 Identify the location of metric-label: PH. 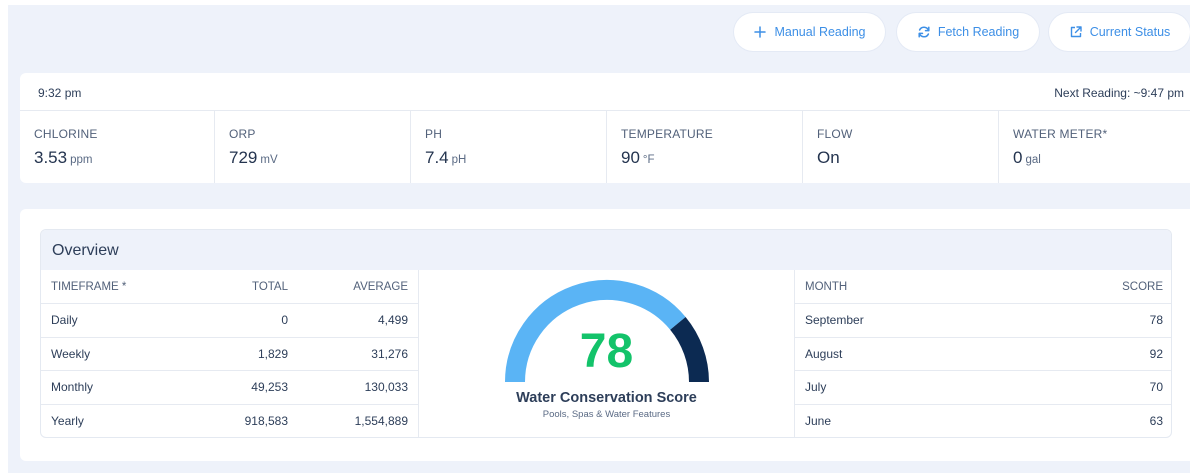
(434, 134).